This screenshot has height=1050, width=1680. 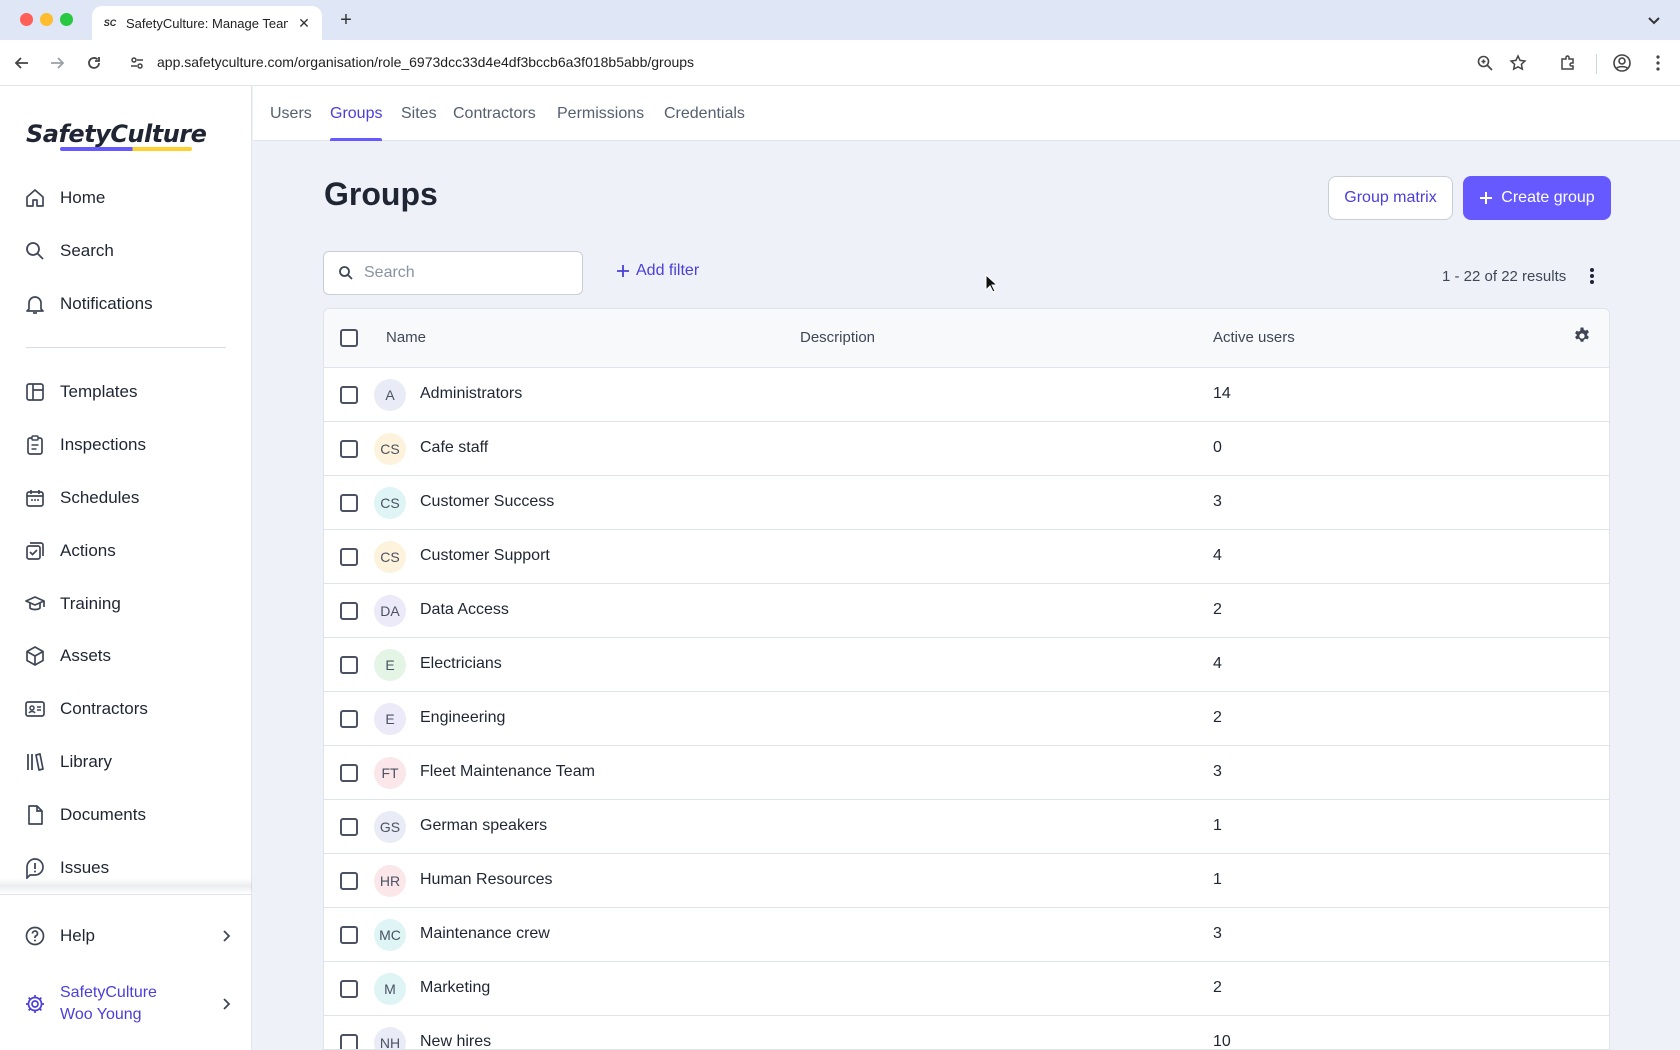 I want to click on group-name: Maintenance crew, so click(x=485, y=934).